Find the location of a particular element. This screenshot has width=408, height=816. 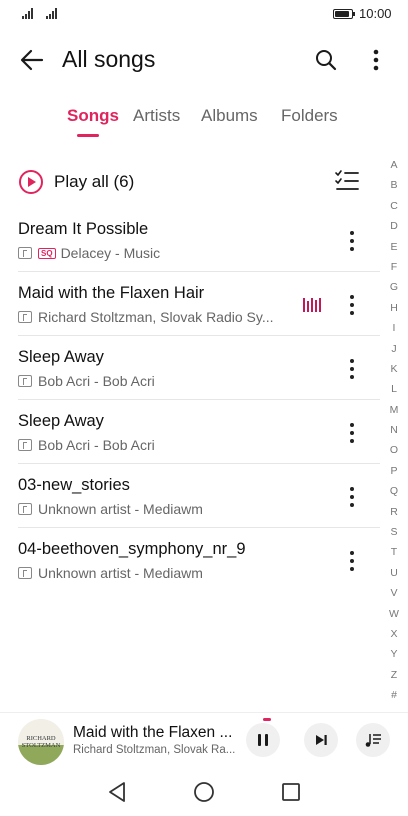

alphabet-index-letter: # is located at coordinates (394, 695).